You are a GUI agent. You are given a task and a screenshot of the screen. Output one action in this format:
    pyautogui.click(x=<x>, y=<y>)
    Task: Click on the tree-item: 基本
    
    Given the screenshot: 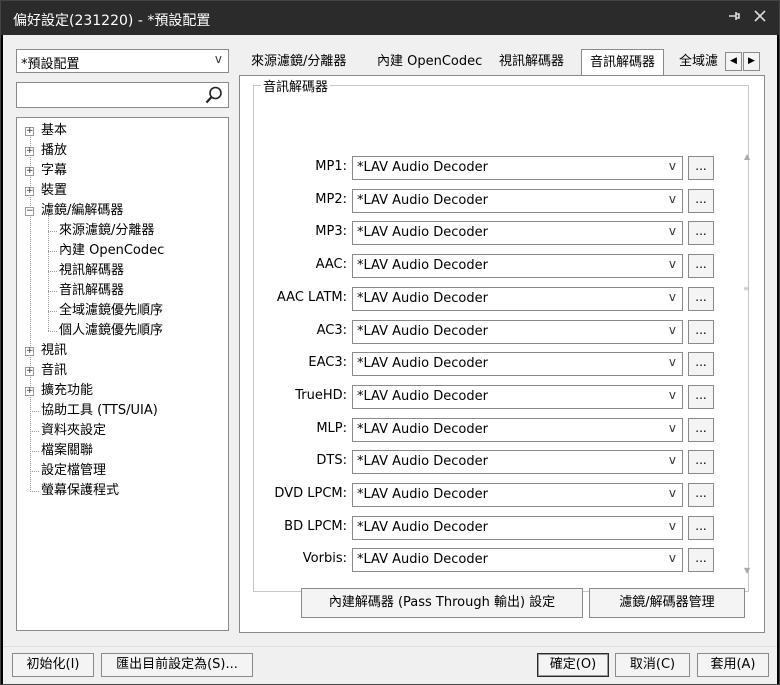 What is the action you would take?
    pyautogui.click(x=54, y=131)
    